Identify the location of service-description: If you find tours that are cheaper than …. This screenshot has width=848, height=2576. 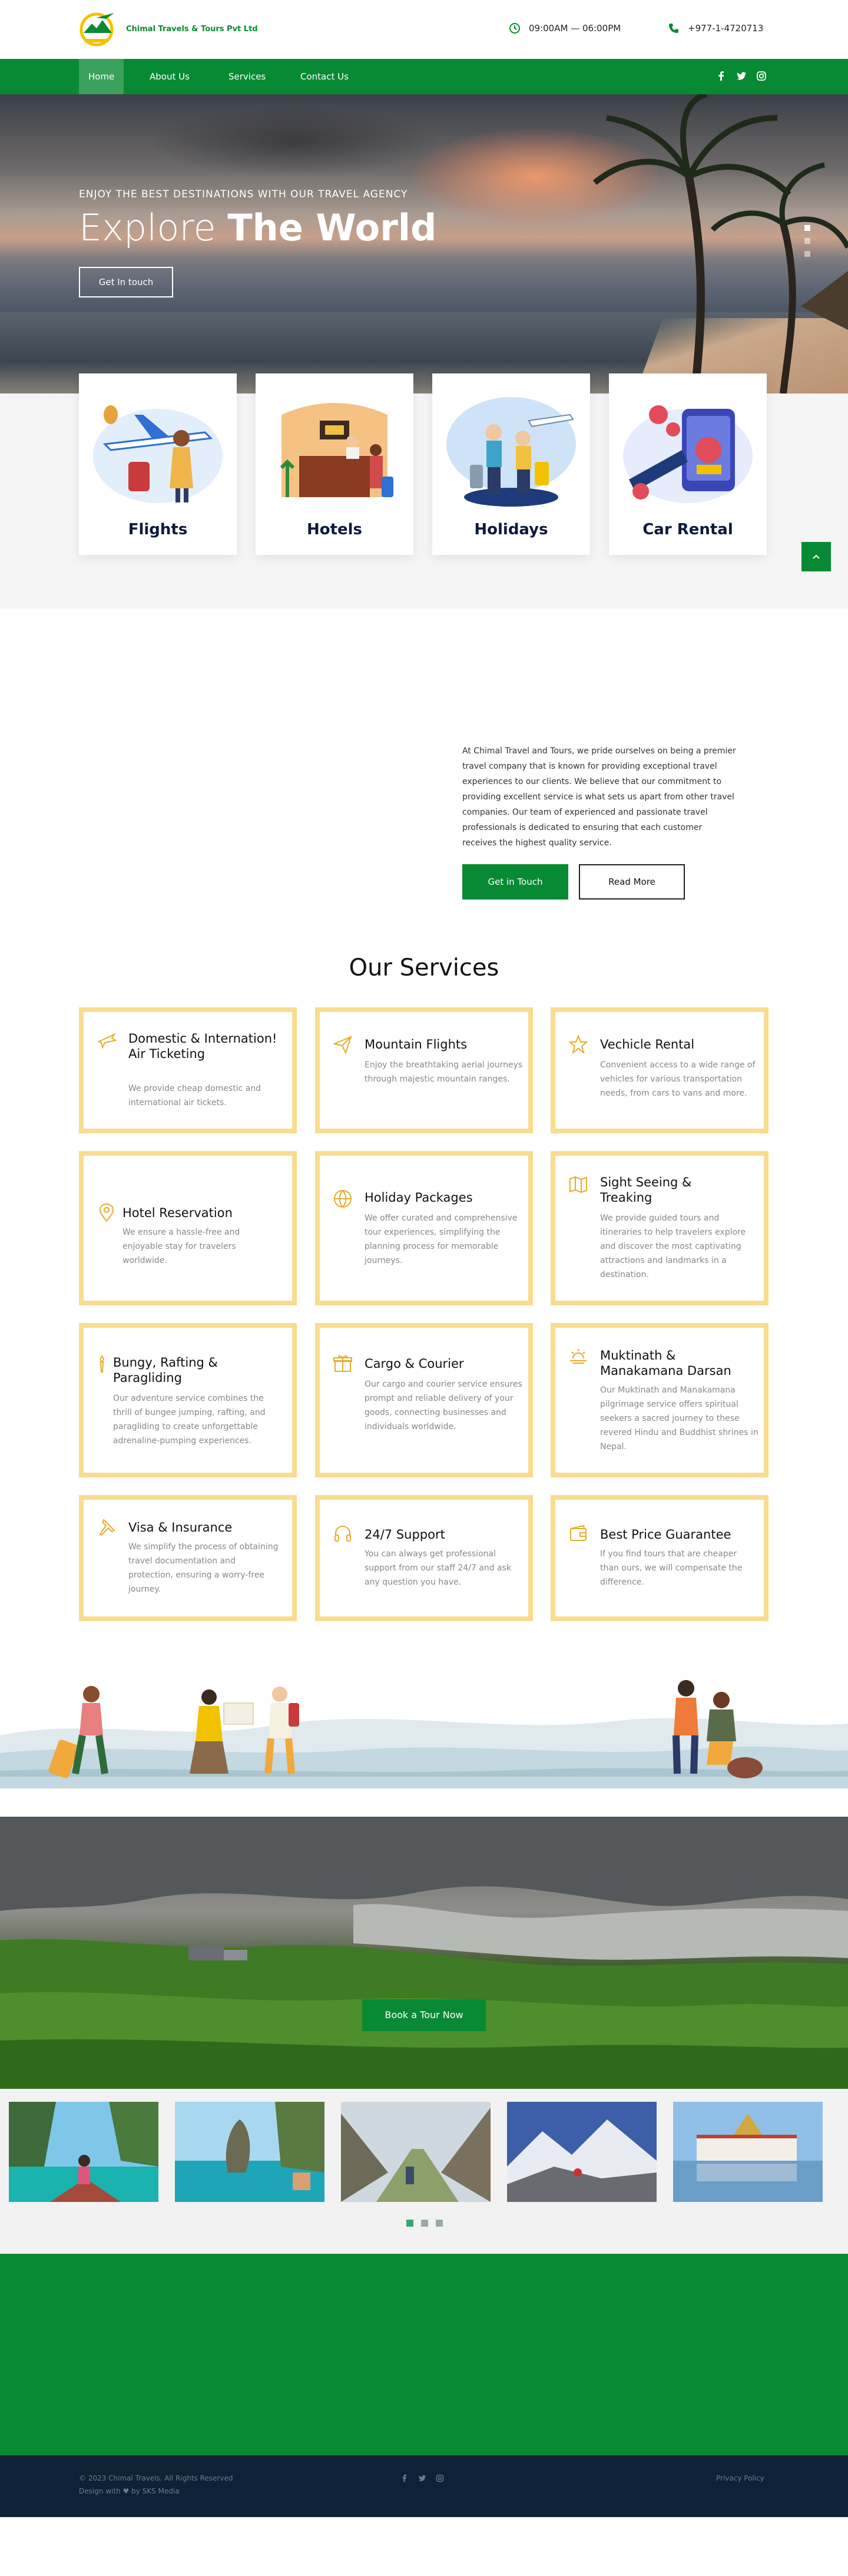
(671, 1568).